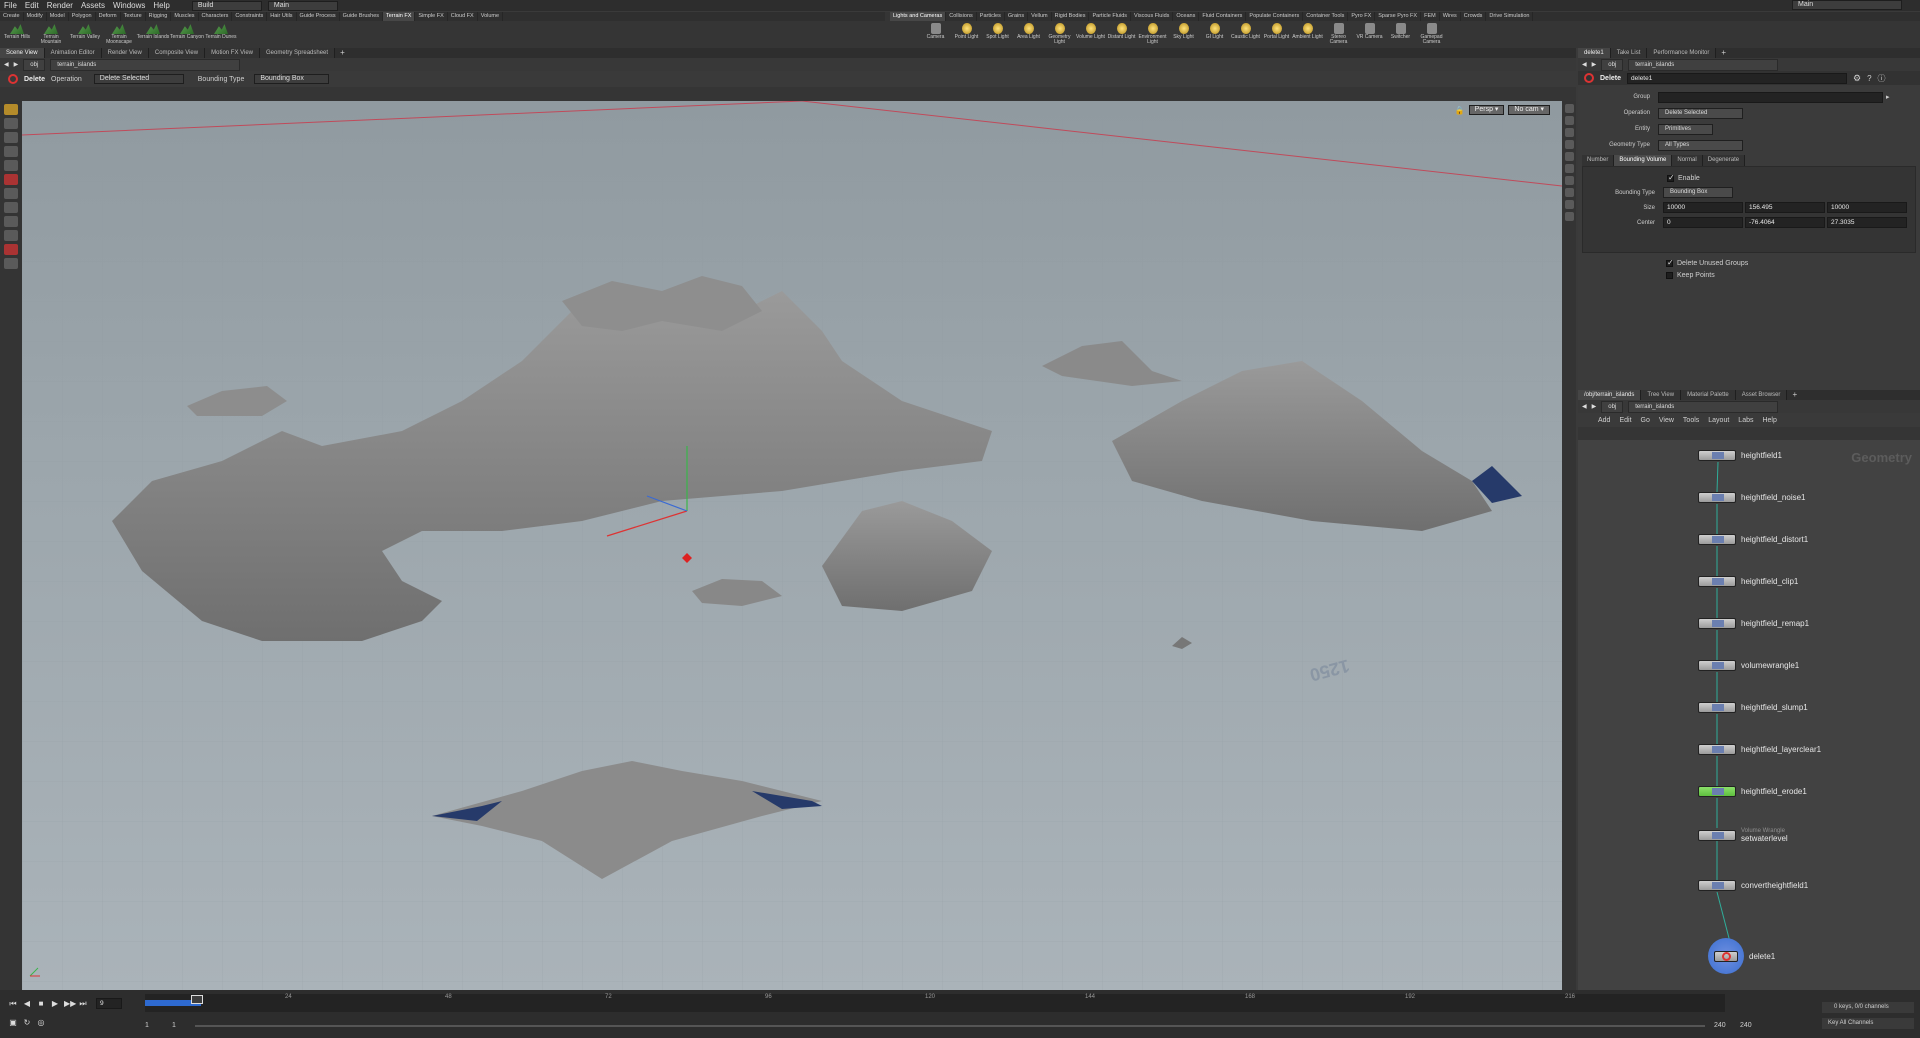 Image resolution: width=1920 pixels, height=1038 pixels. Describe the element at coordinates (1666, 420) in the screenshot. I see `network-menu-item: View` at that location.